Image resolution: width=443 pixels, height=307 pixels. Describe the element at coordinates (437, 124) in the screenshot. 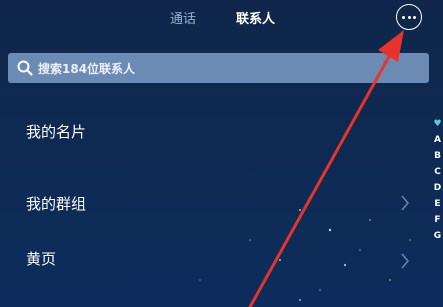

I see `index-heart: ♥` at that location.